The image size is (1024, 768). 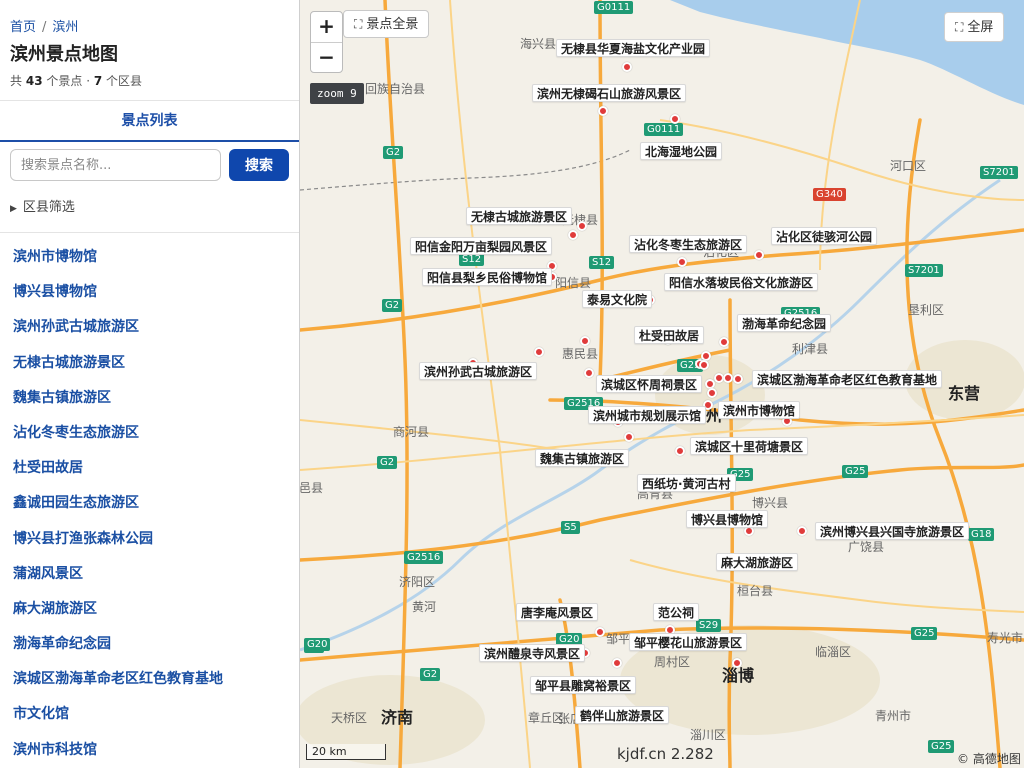 What do you see at coordinates (149, 750) in the screenshot?
I see `spot-list-item: 滨州市科技馆` at bounding box center [149, 750].